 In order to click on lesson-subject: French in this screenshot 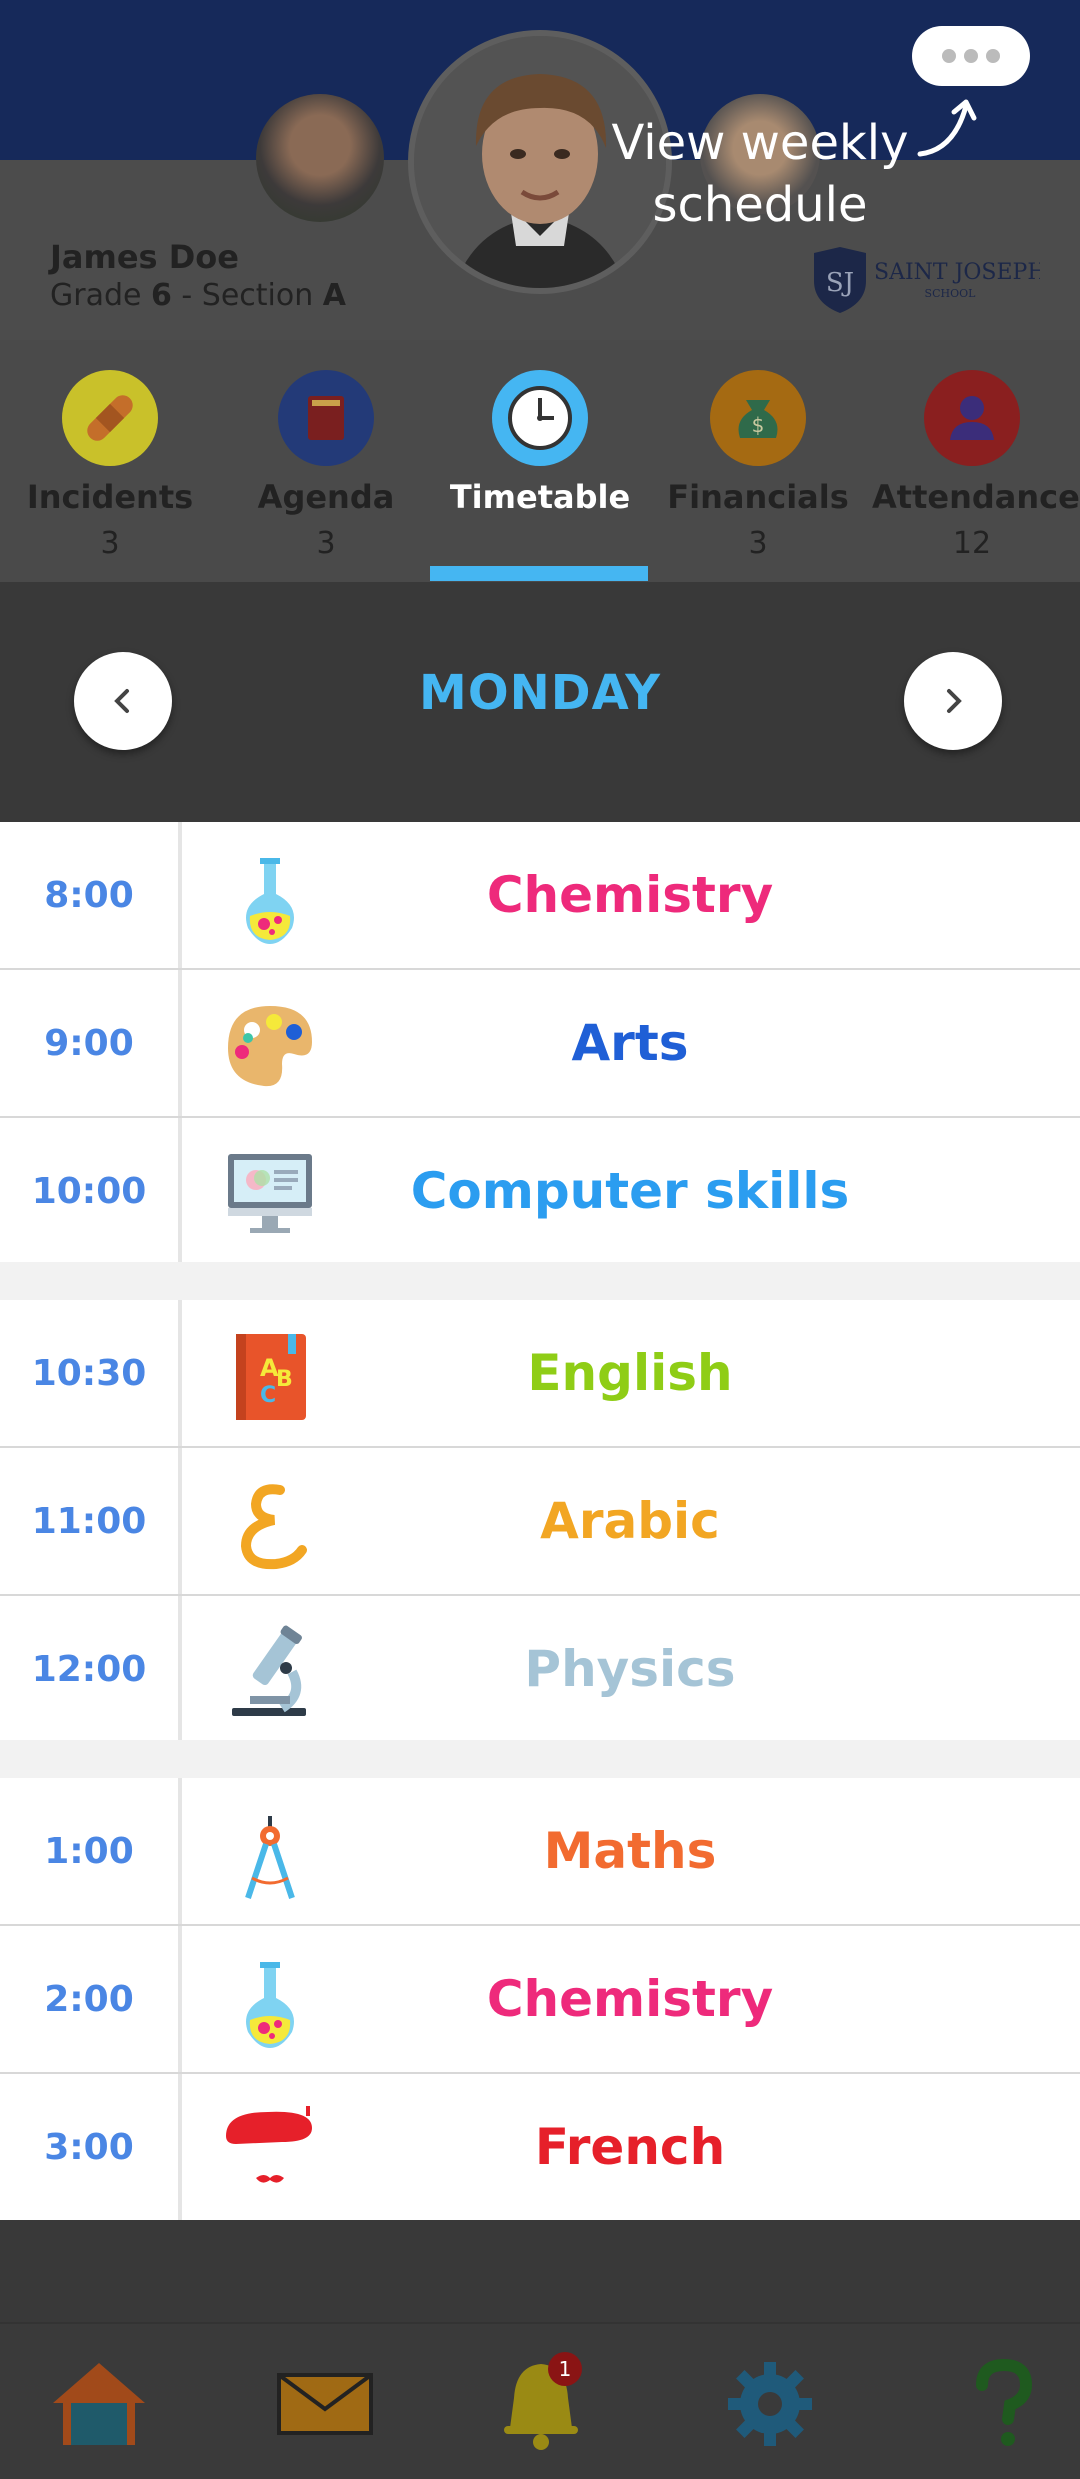, I will do `click(630, 2147)`.